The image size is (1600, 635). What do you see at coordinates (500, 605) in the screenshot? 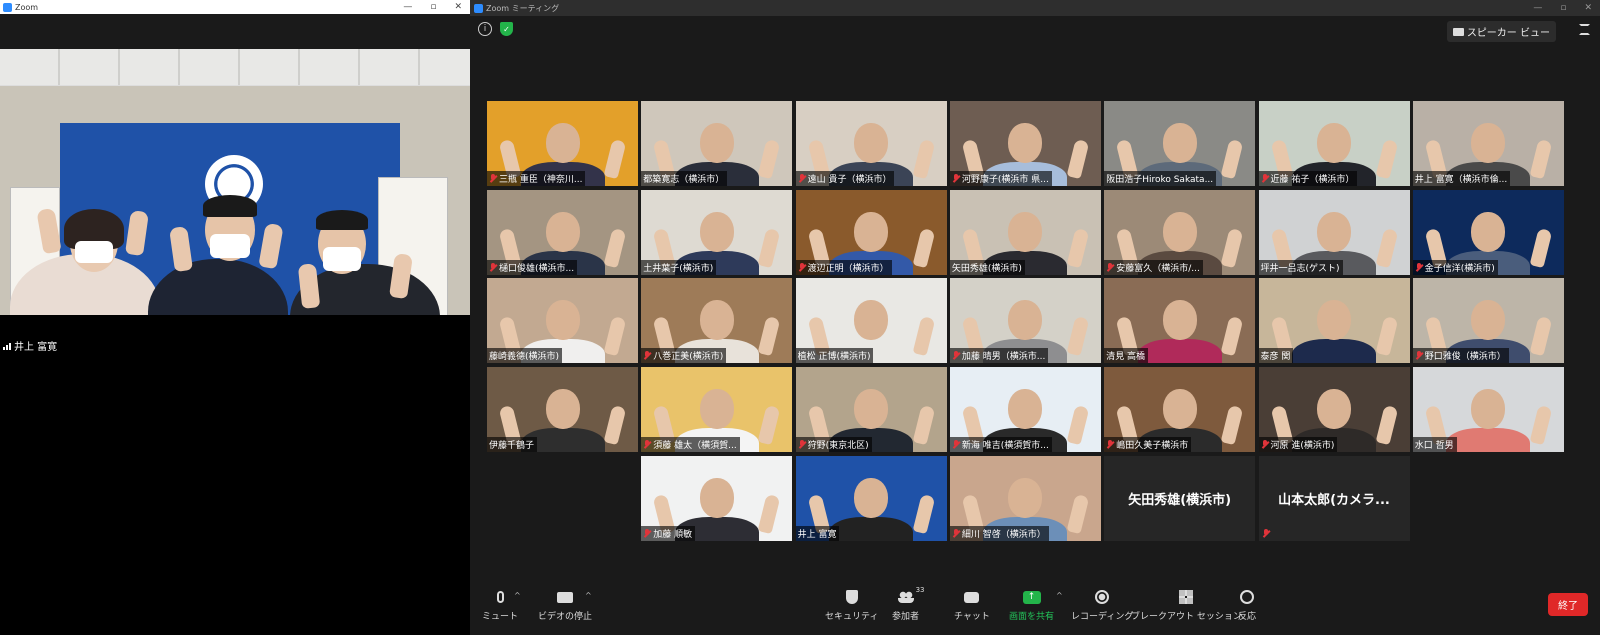
I see `mute-button: ミュート` at bounding box center [500, 605].